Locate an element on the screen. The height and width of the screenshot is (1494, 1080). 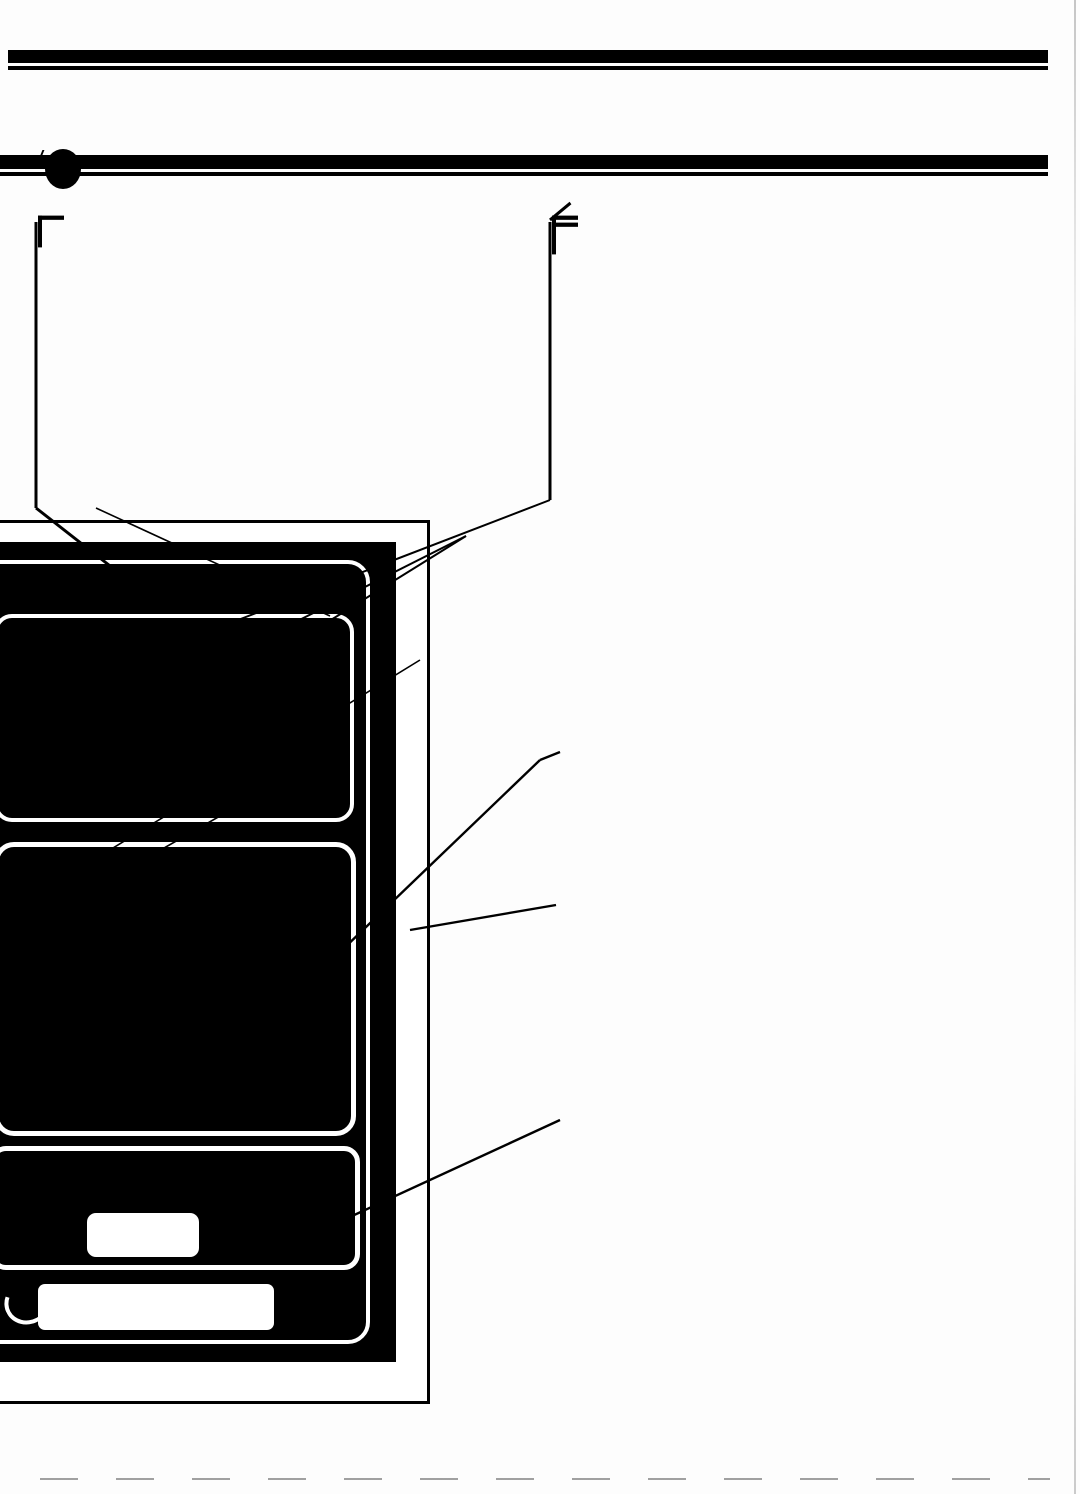
start-button is located at coordinates (156, 1307).